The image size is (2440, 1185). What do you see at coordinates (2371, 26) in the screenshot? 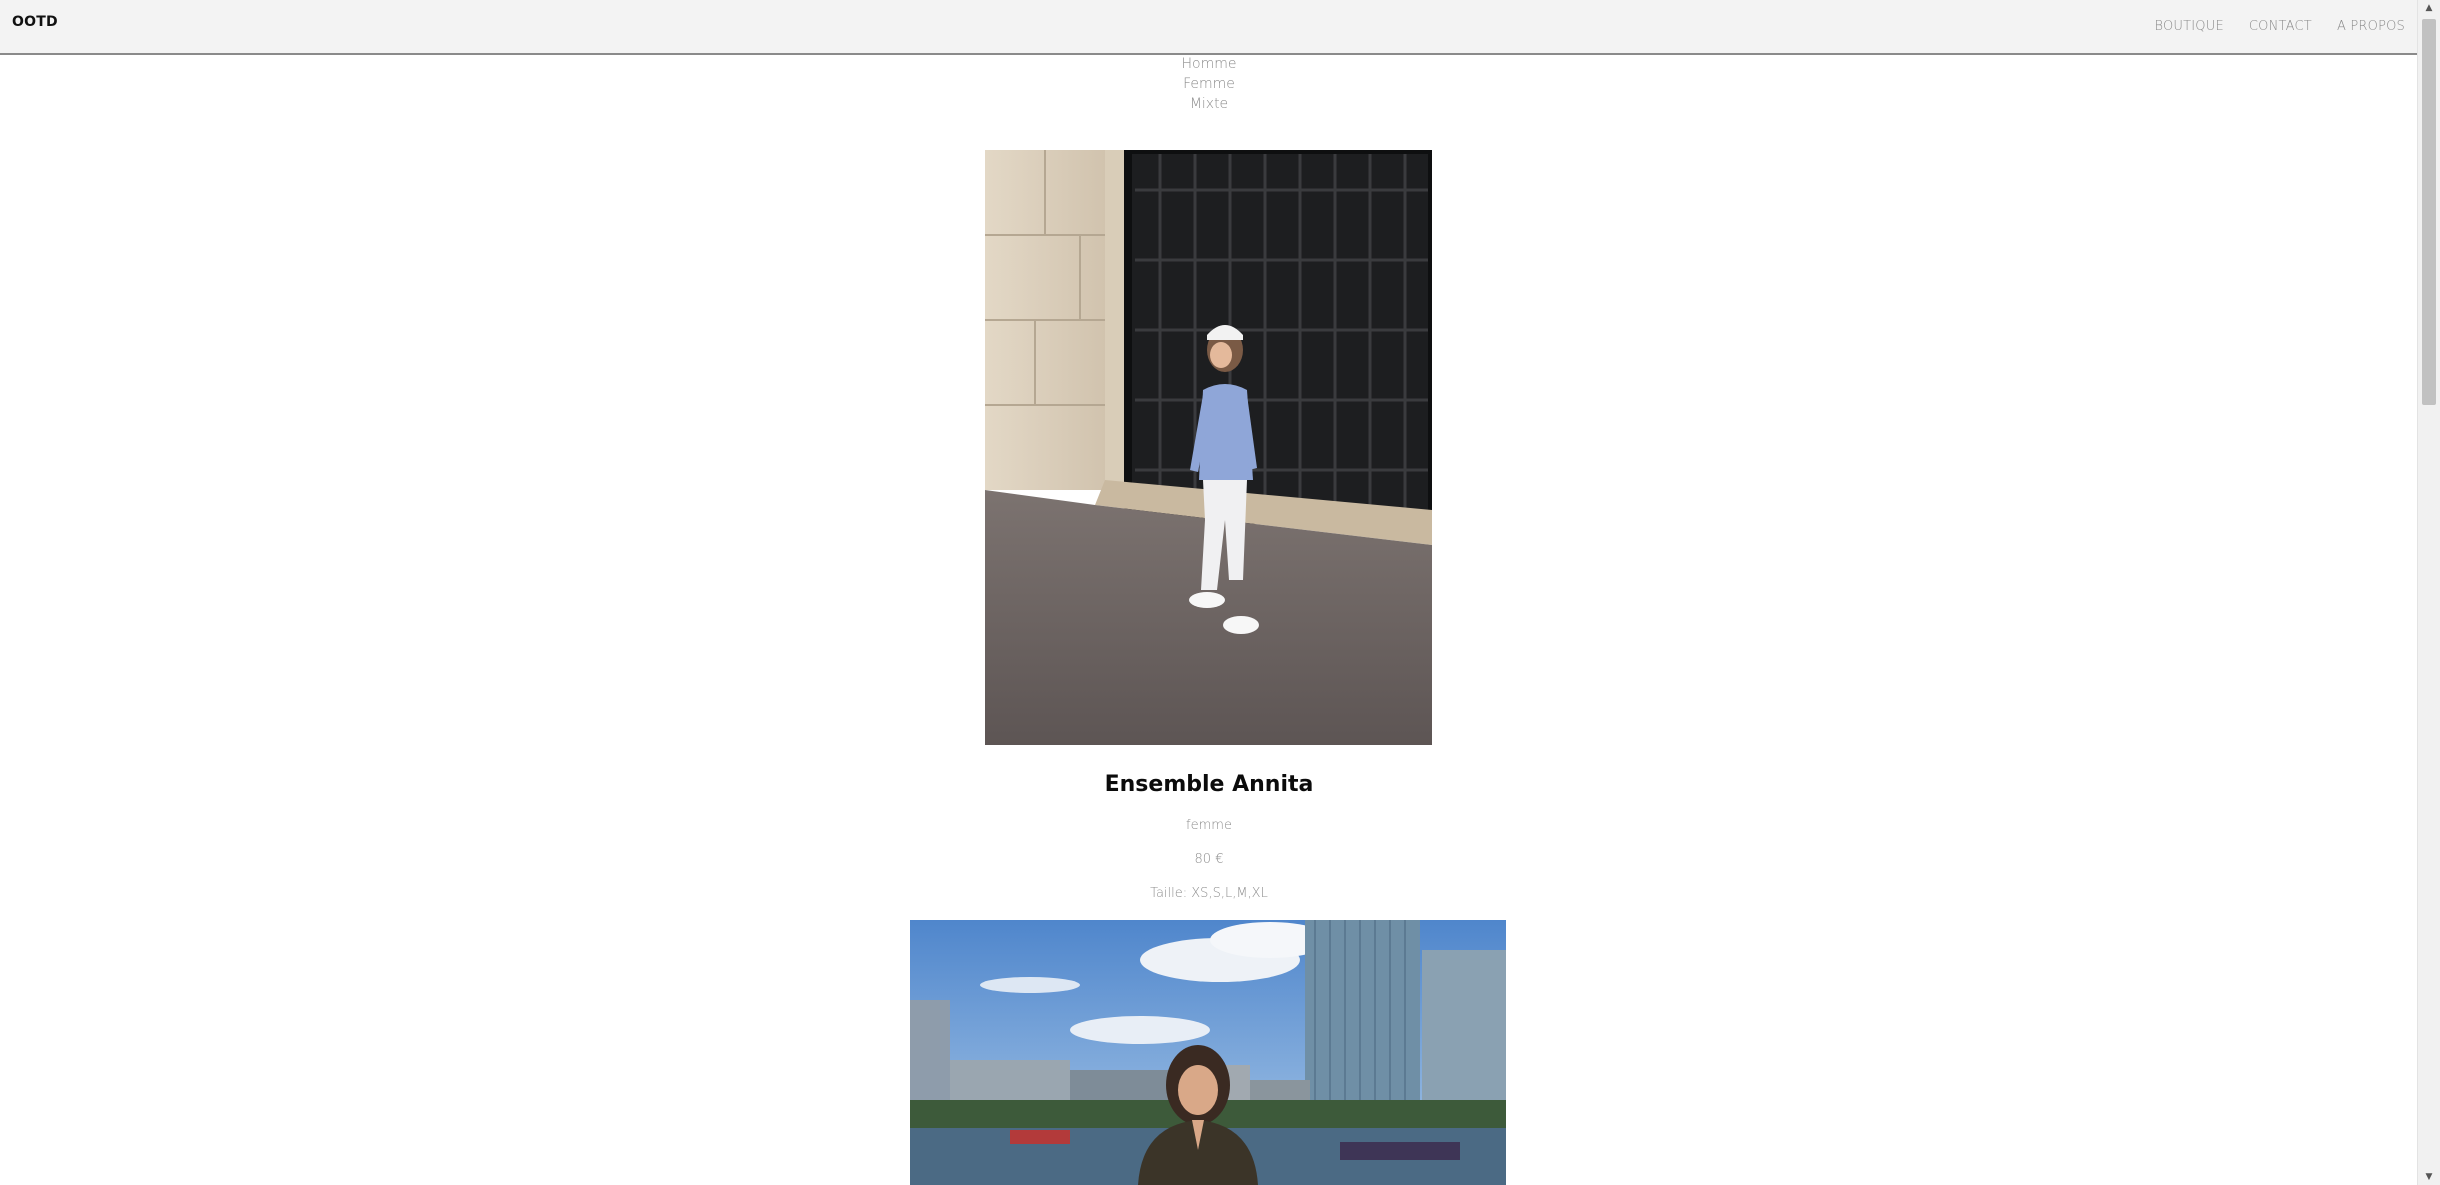
I see `nav-link-a-propos: A PROPOS` at bounding box center [2371, 26].